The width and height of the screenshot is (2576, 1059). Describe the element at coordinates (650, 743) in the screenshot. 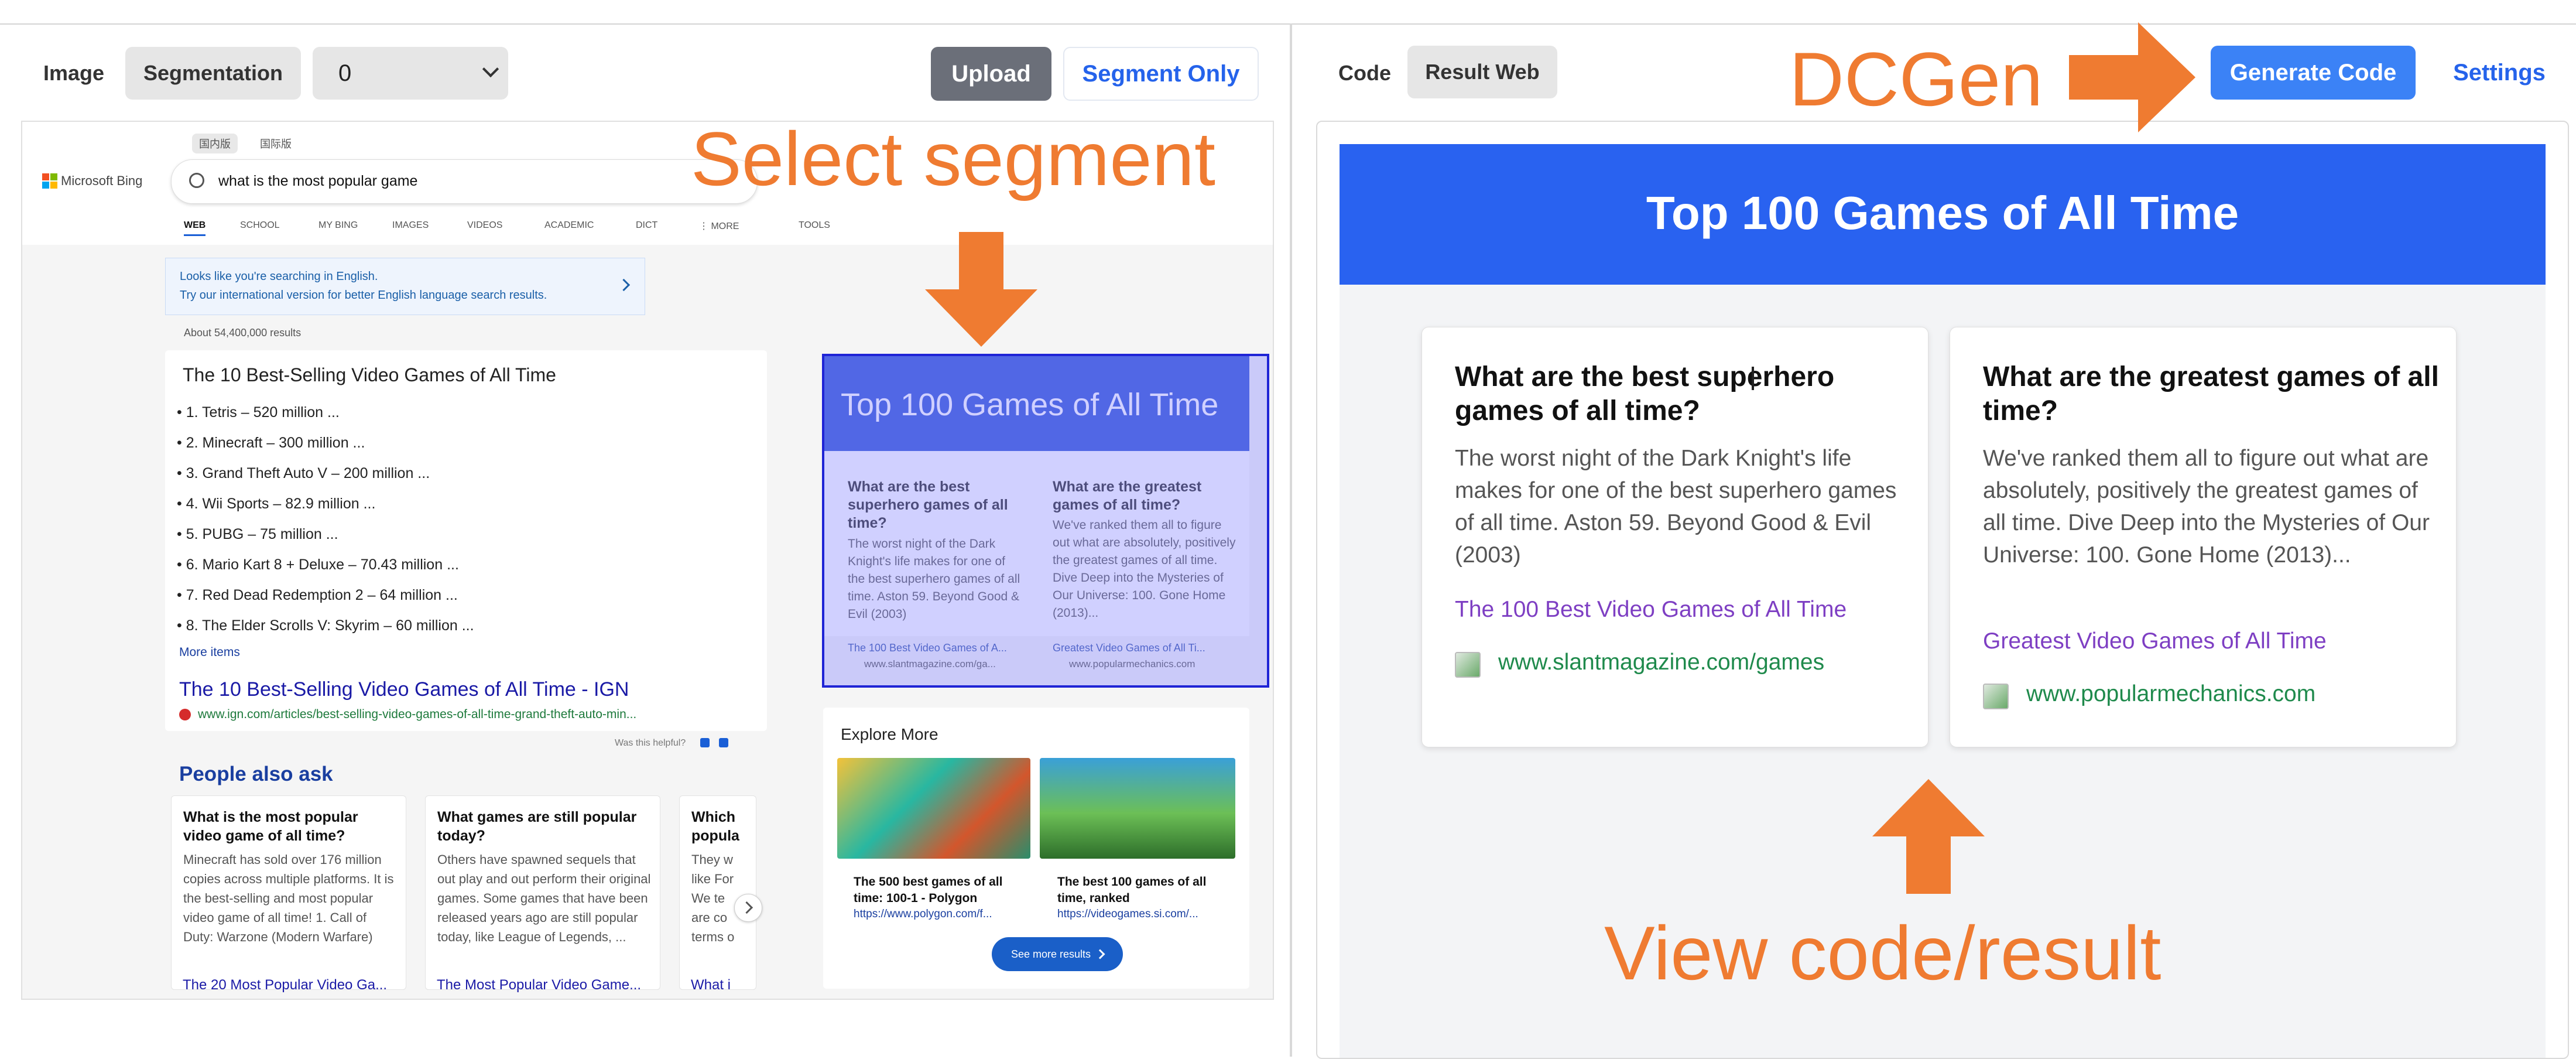

I see `helpful-text: Was this helpful?` at that location.